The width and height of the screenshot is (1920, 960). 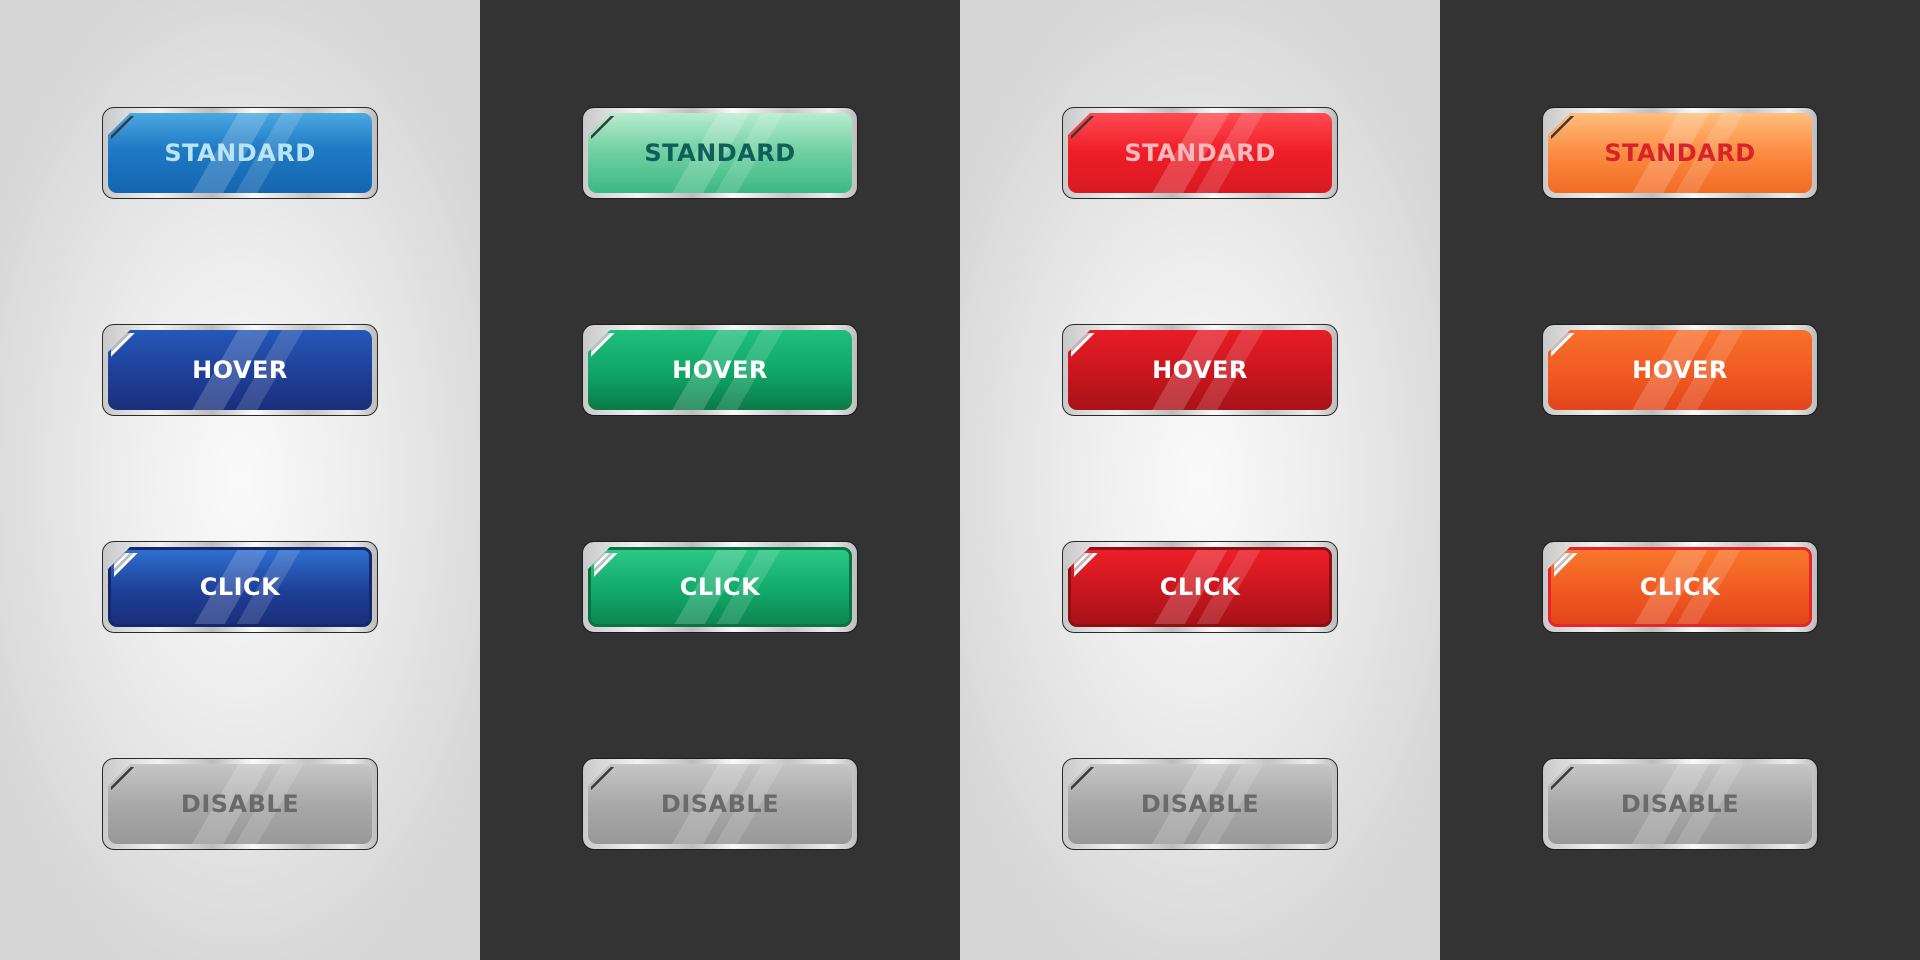 I want to click on orange-disable-button: DISABLE, so click(x=1680, y=804).